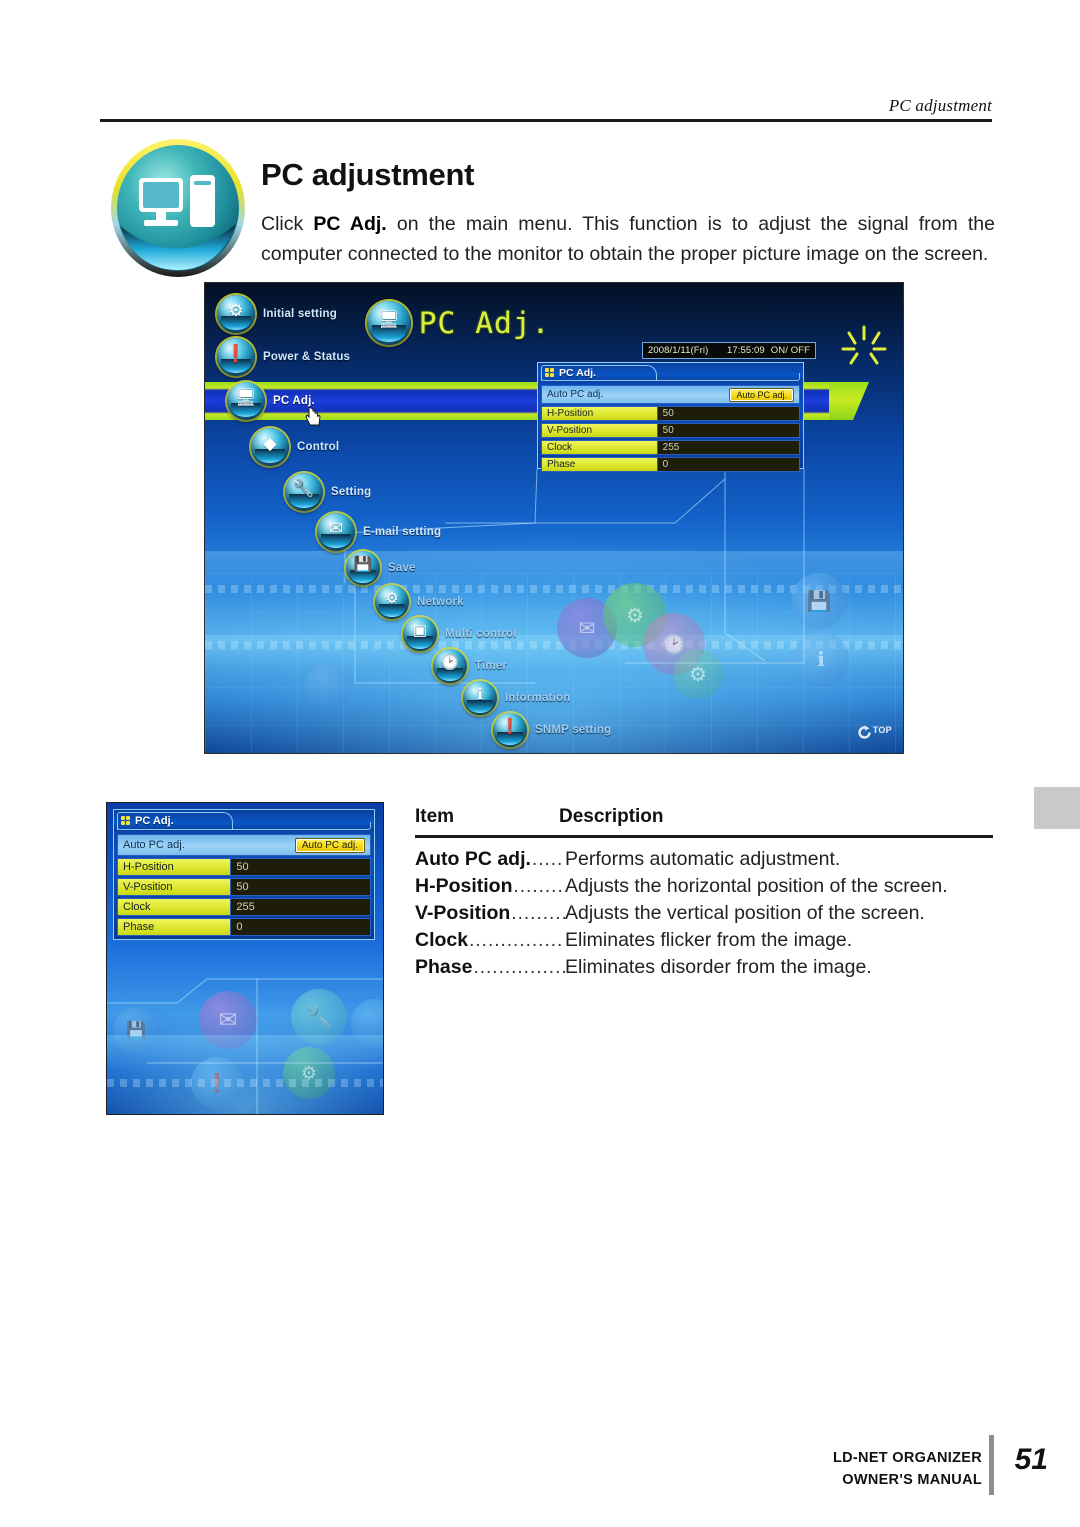  Describe the element at coordinates (463, 912) in the screenshot. I see `row-item-label: V-Position` at that location.